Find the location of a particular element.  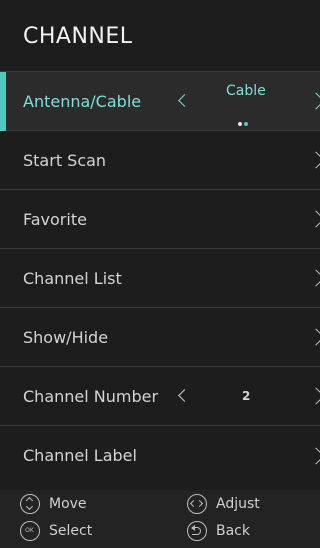

option-dot is located at coordinates (240, 124).